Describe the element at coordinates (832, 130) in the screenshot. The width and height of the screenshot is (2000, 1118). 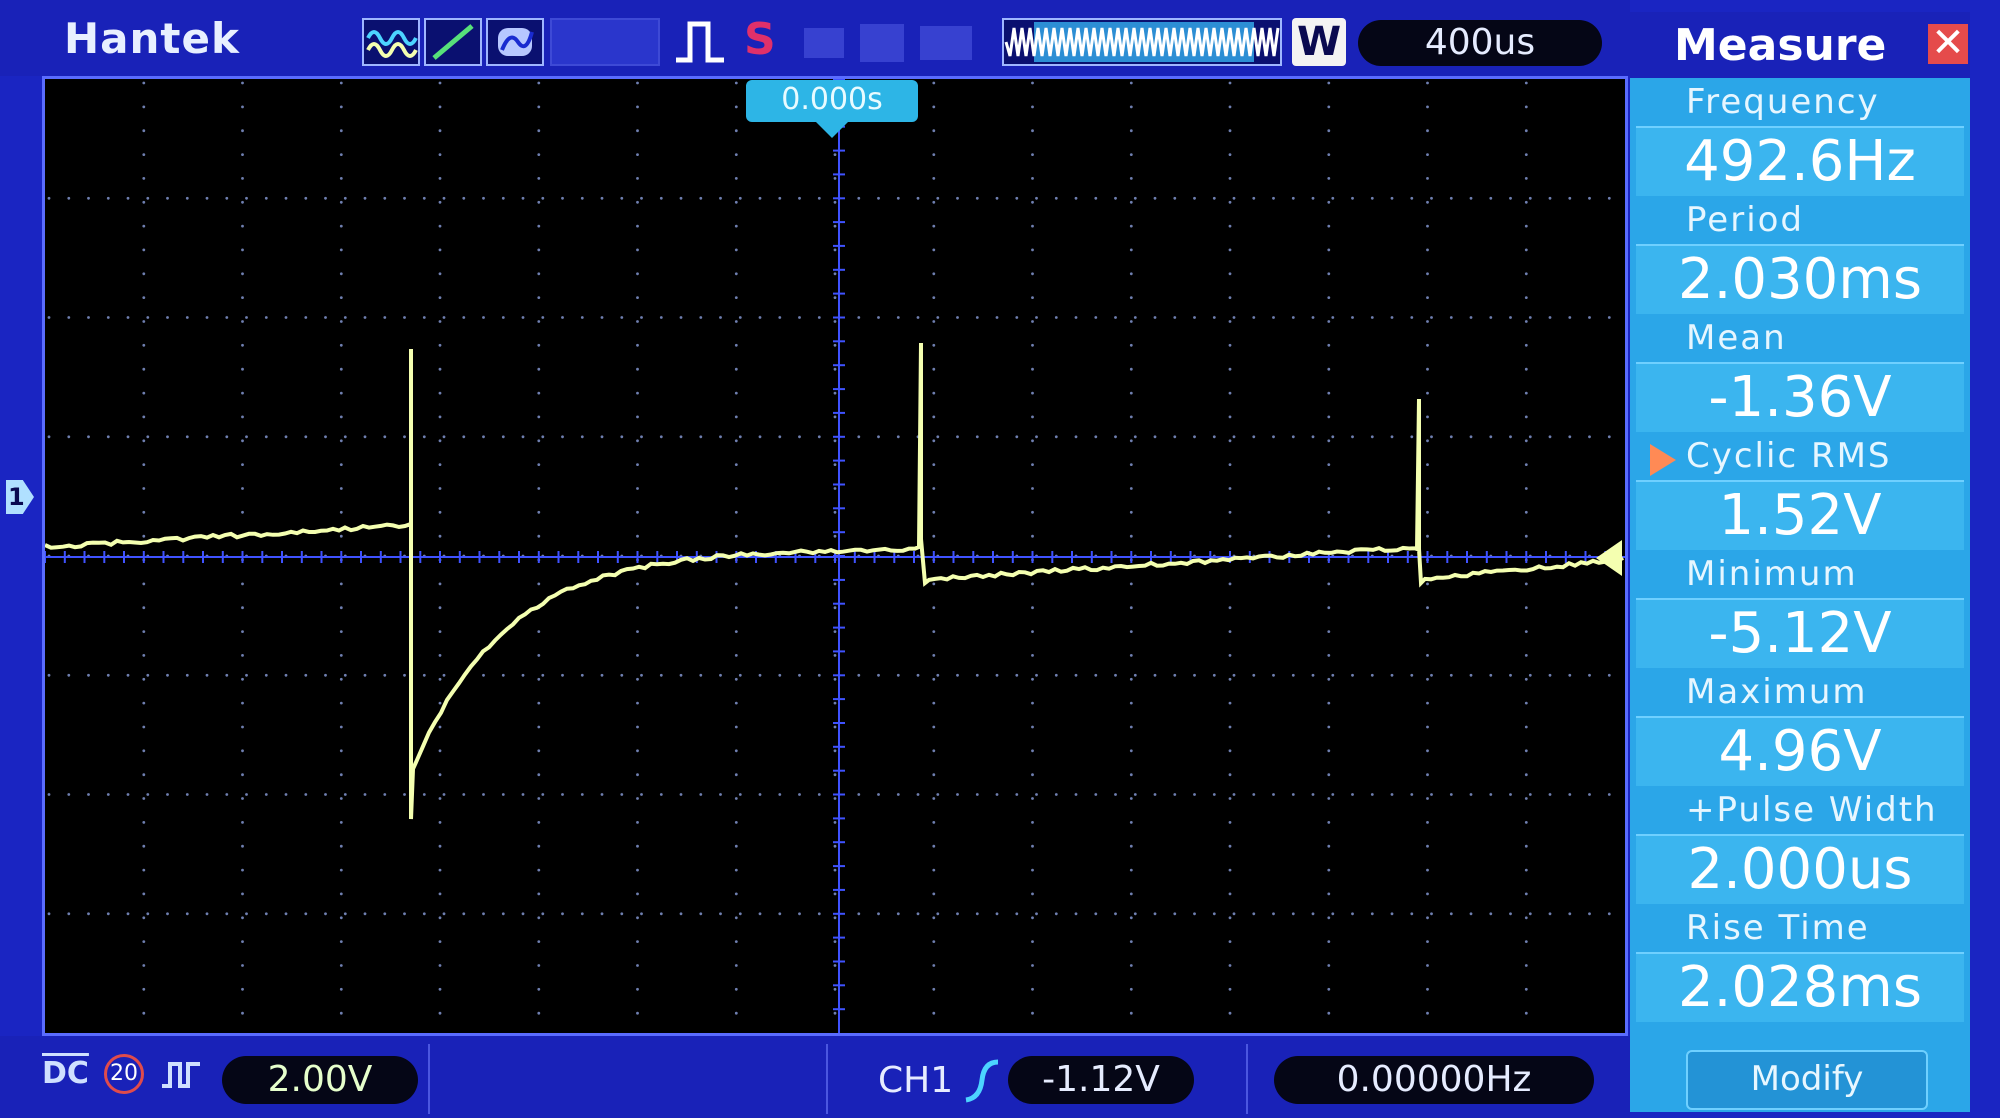
I see `trigger-position-marker` at that location.